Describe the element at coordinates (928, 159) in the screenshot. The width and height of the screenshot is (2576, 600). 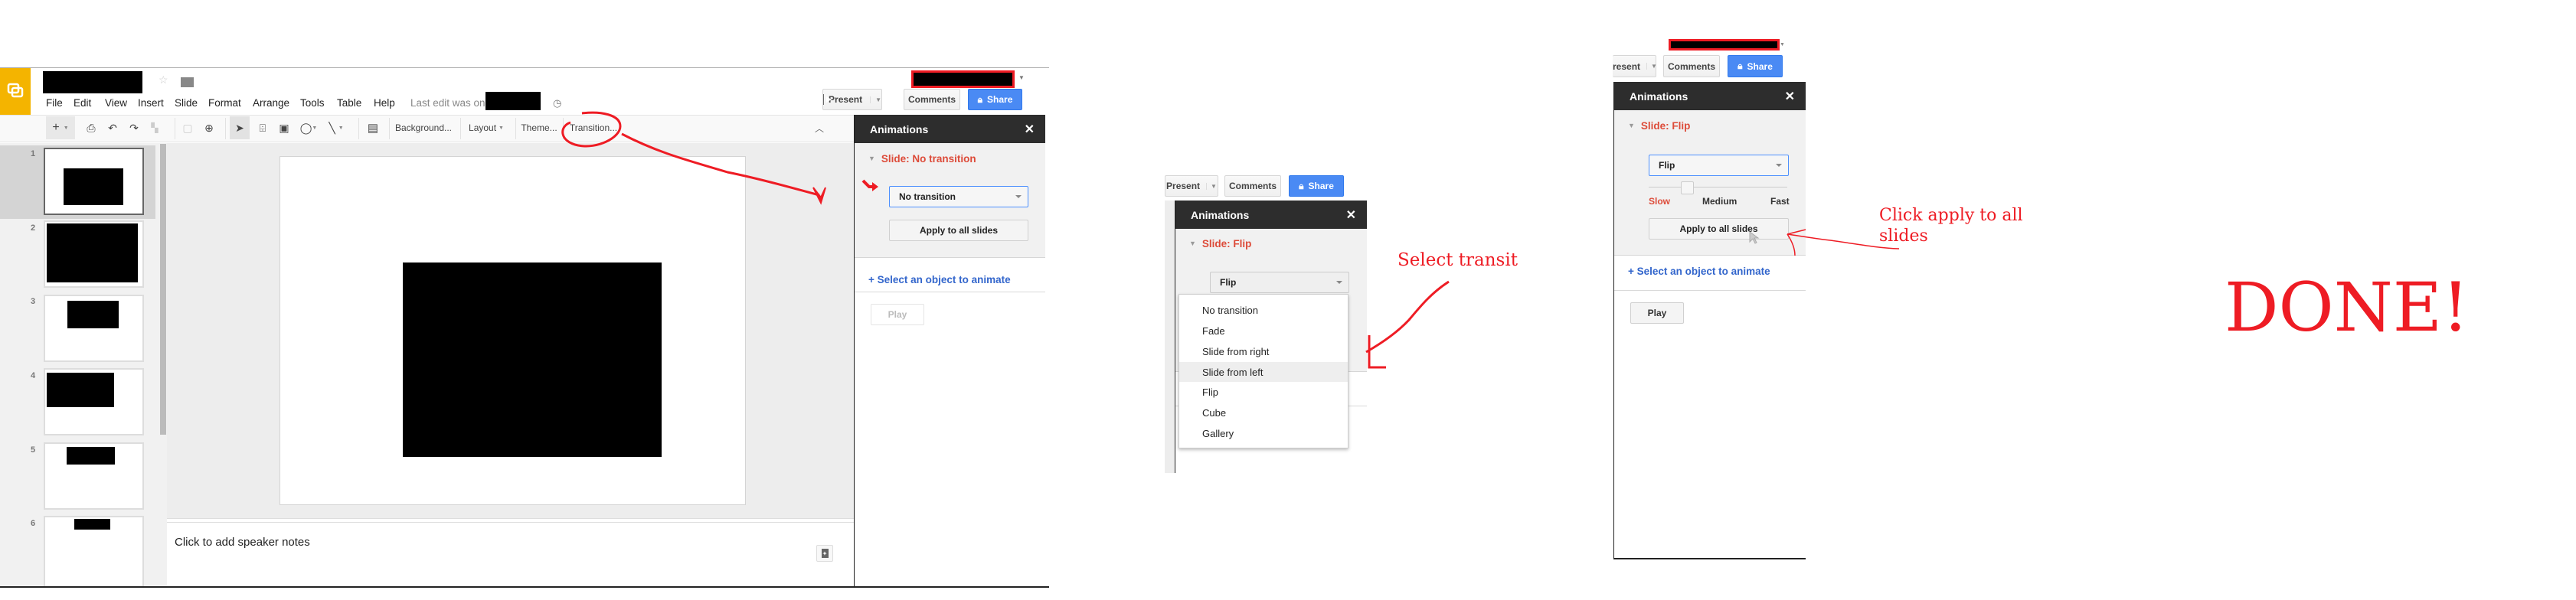
I see `slide-transition-text: Slide: No transition` at that location.